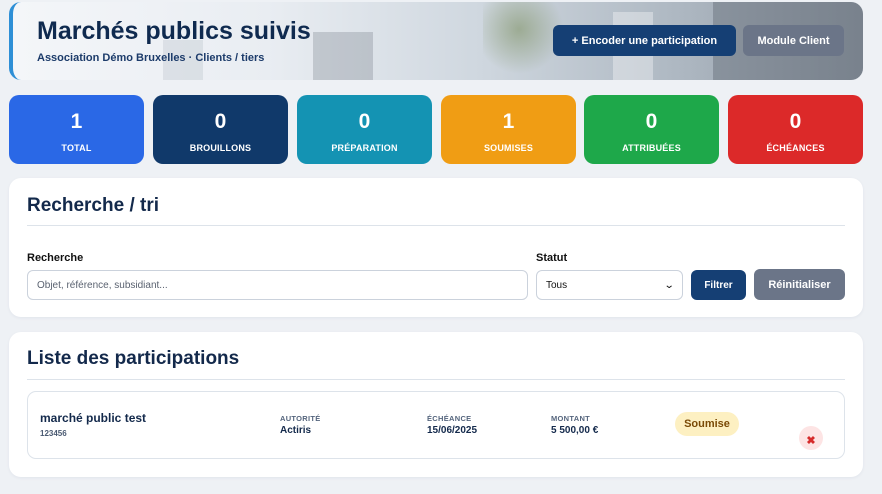 Image resolution: width=882 pixels, height=494 pixels. I want to click on stat-card-preparation: 0 PRÉPARATION, so click(364, 129).